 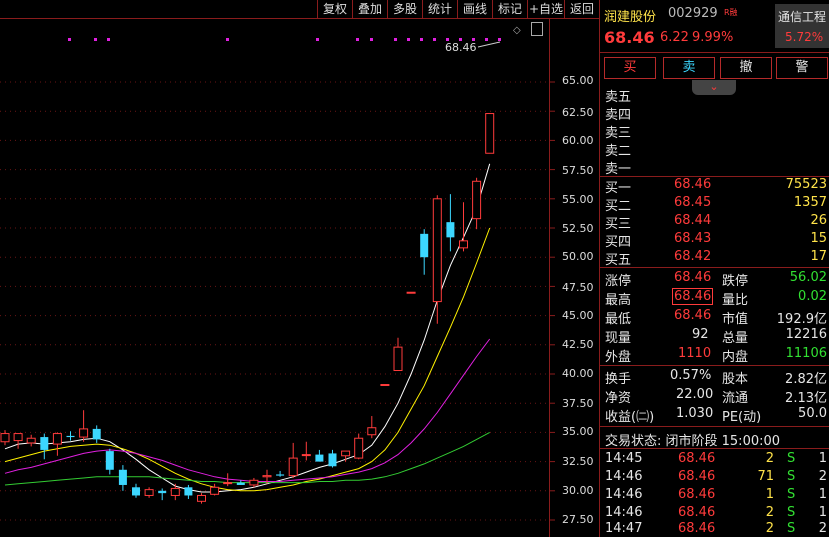 What do you see at coordinates (578, 431) in the screenshot?
I see `y-tick-label: 35.00` at bounding box center [578, 431].